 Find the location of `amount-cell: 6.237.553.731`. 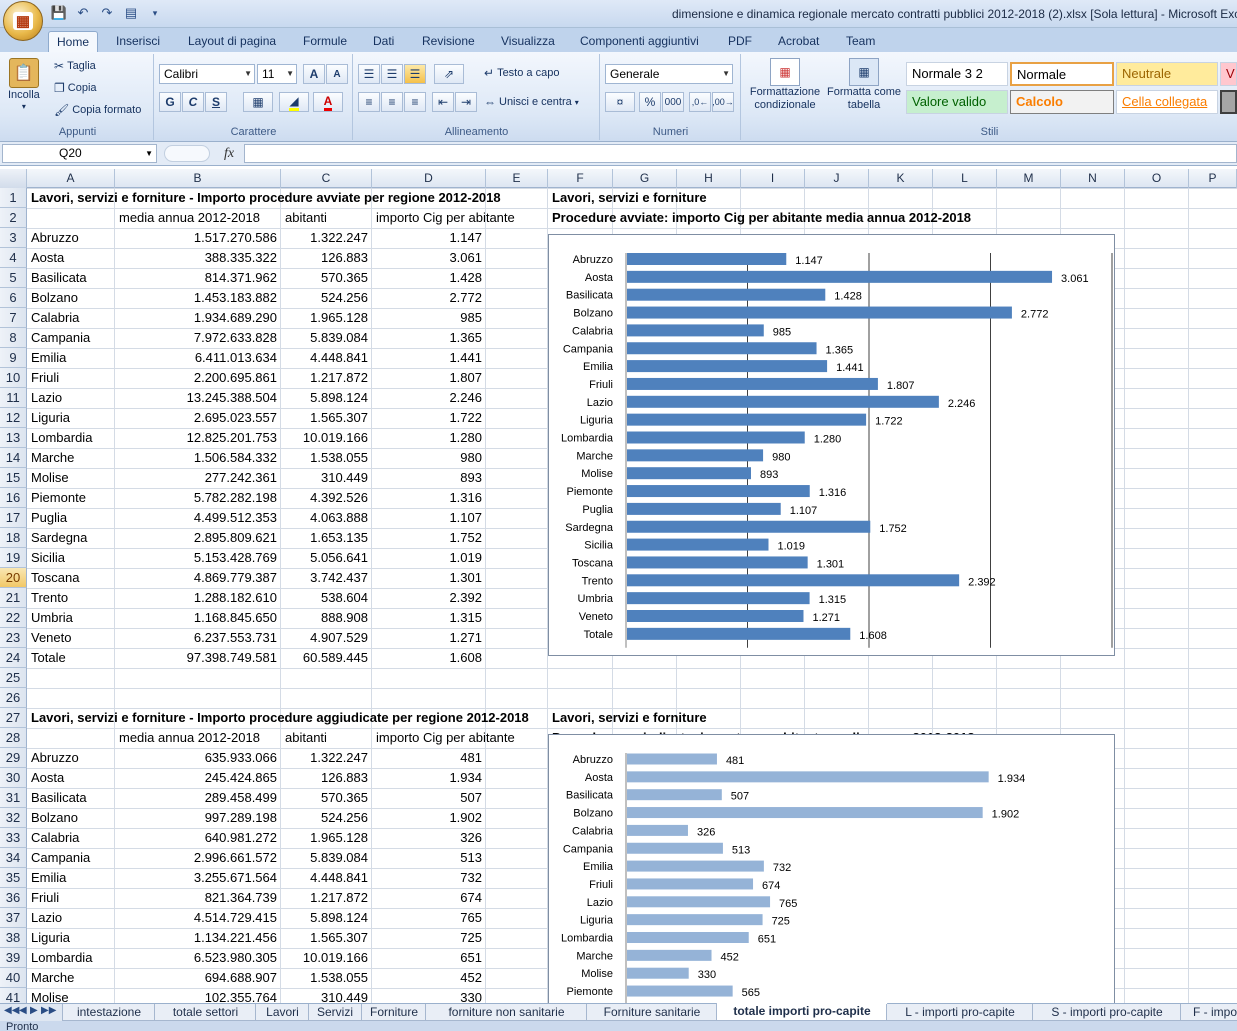

amount-cell: 6.237.553.731 is located at coordinates (198, 638).